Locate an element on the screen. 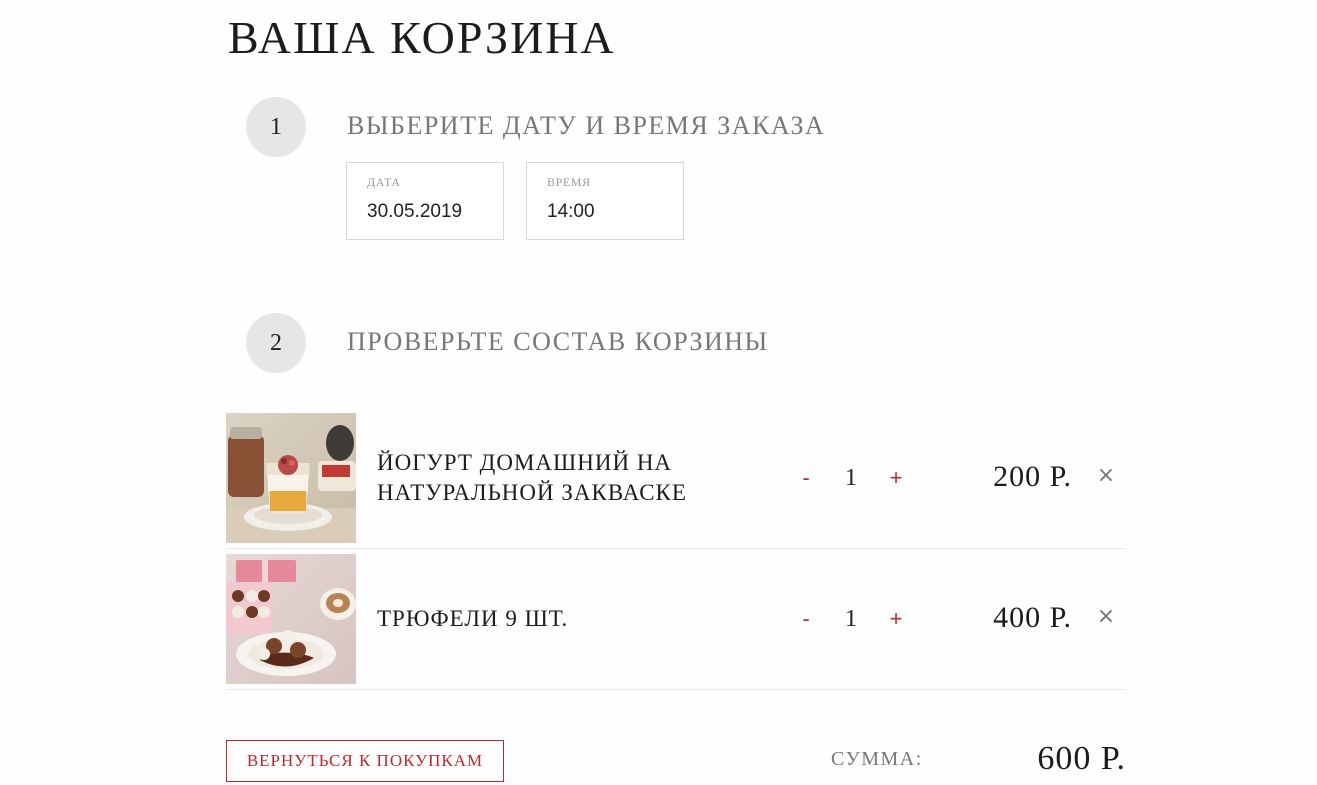  time-label: Время is located at coordinates (569, 182).